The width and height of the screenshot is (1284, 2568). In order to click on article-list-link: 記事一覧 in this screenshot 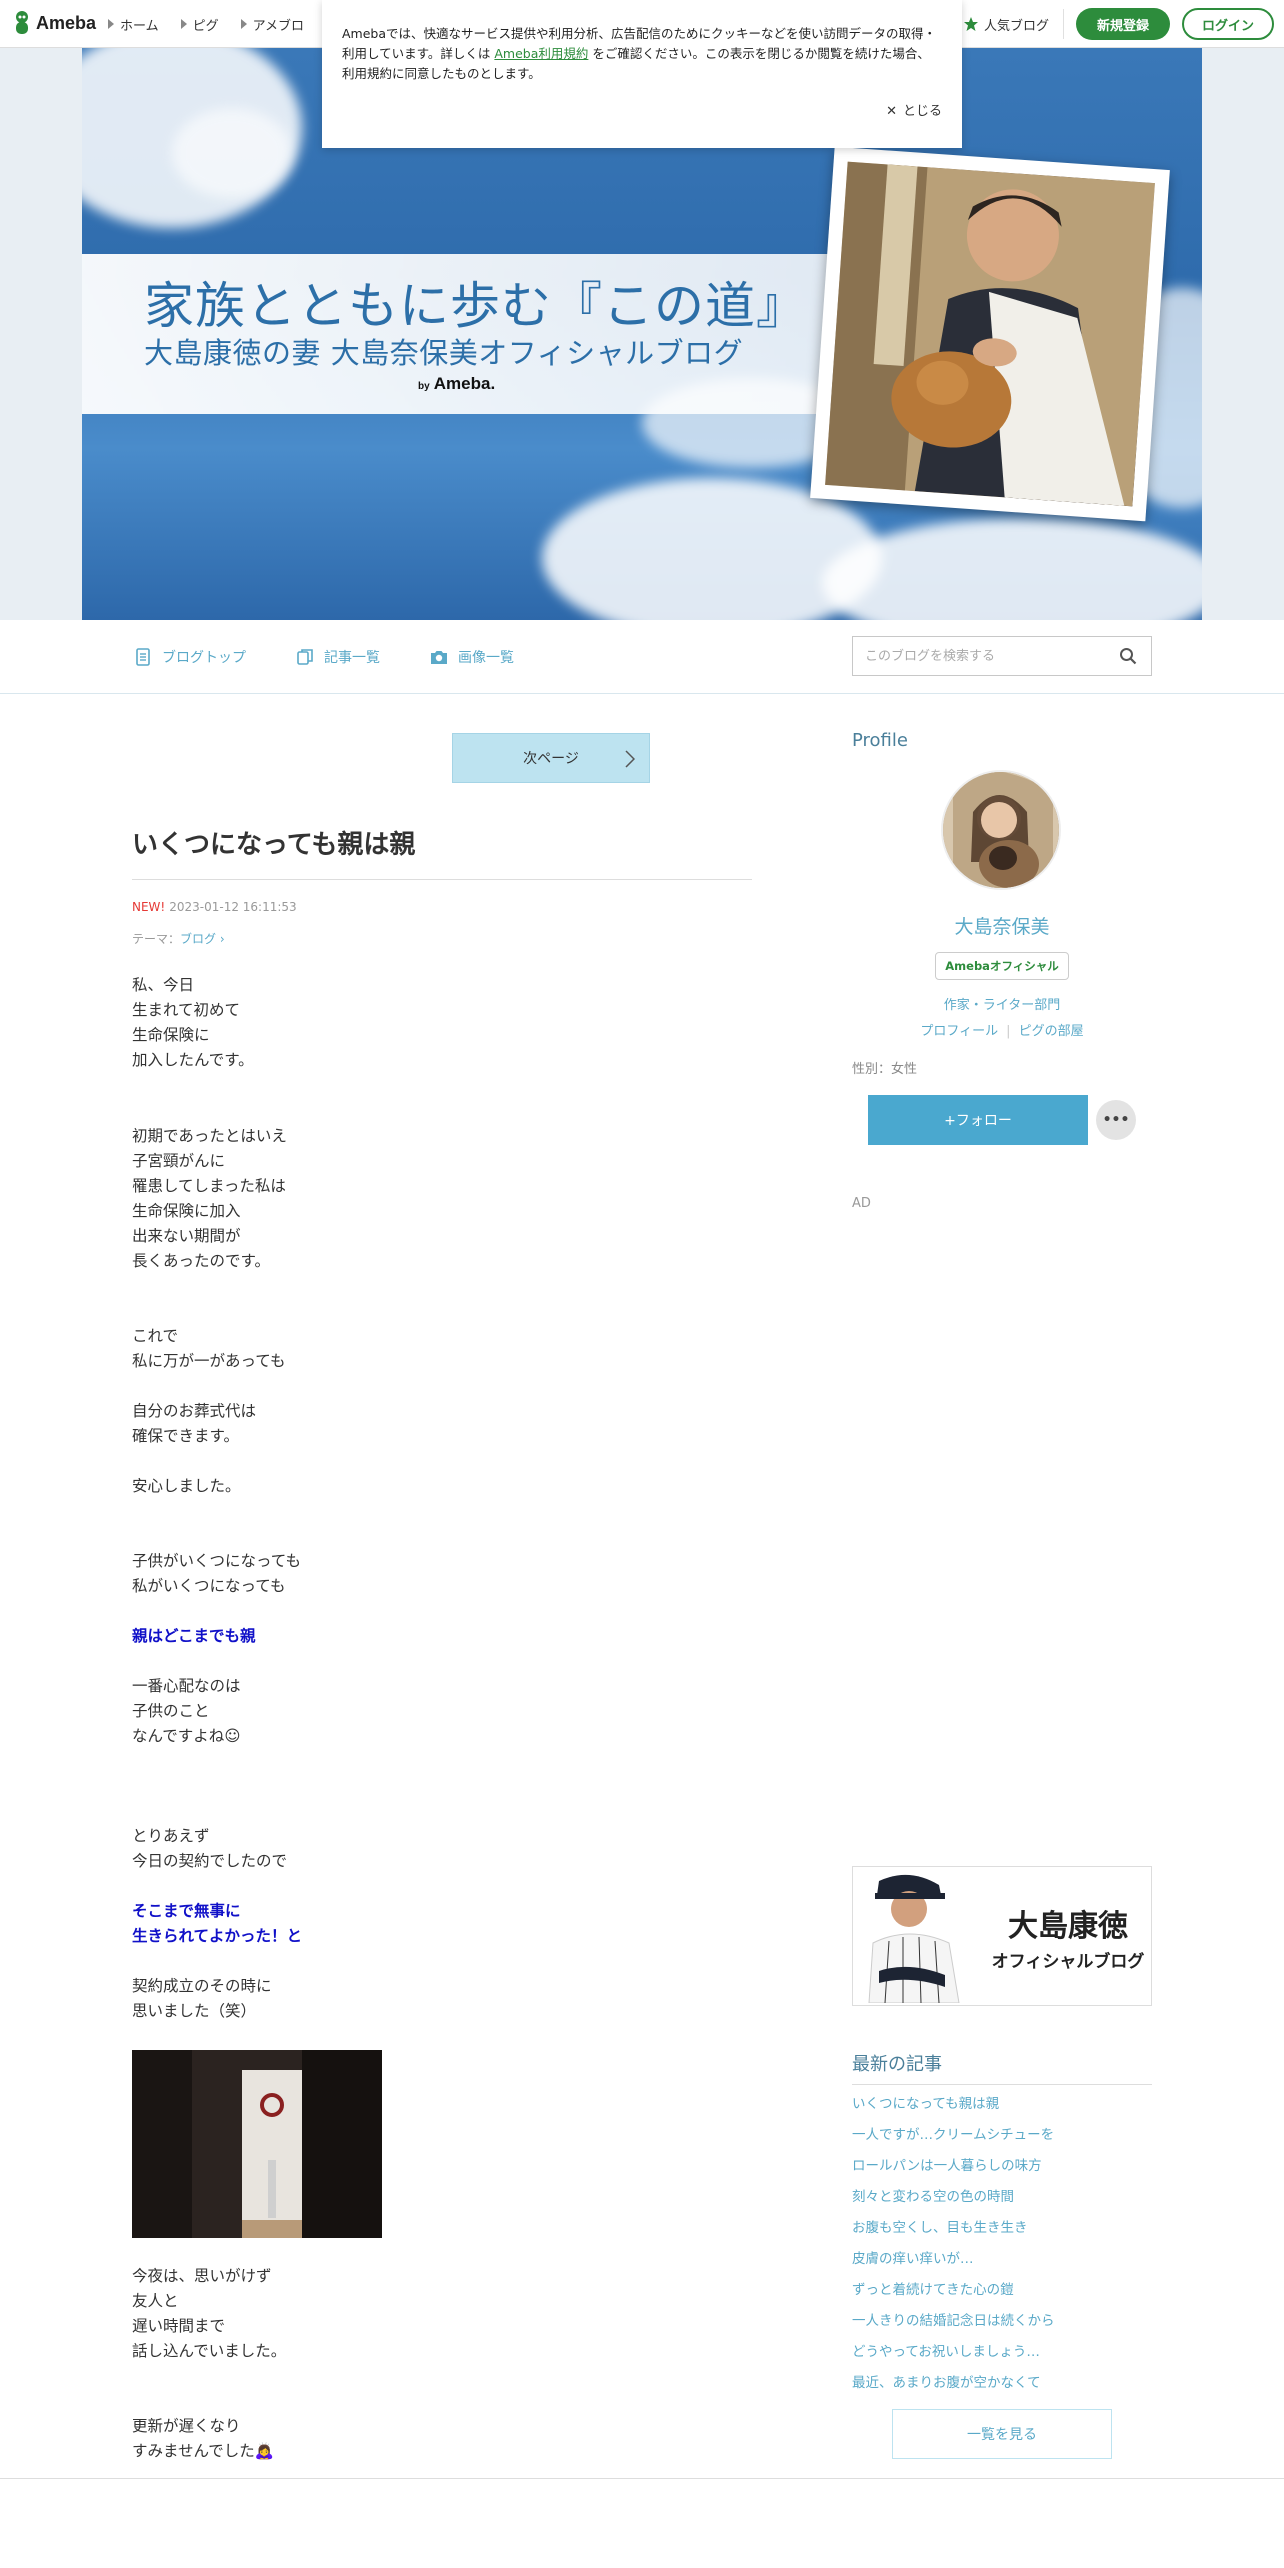, I will do `click(338, 657)`.